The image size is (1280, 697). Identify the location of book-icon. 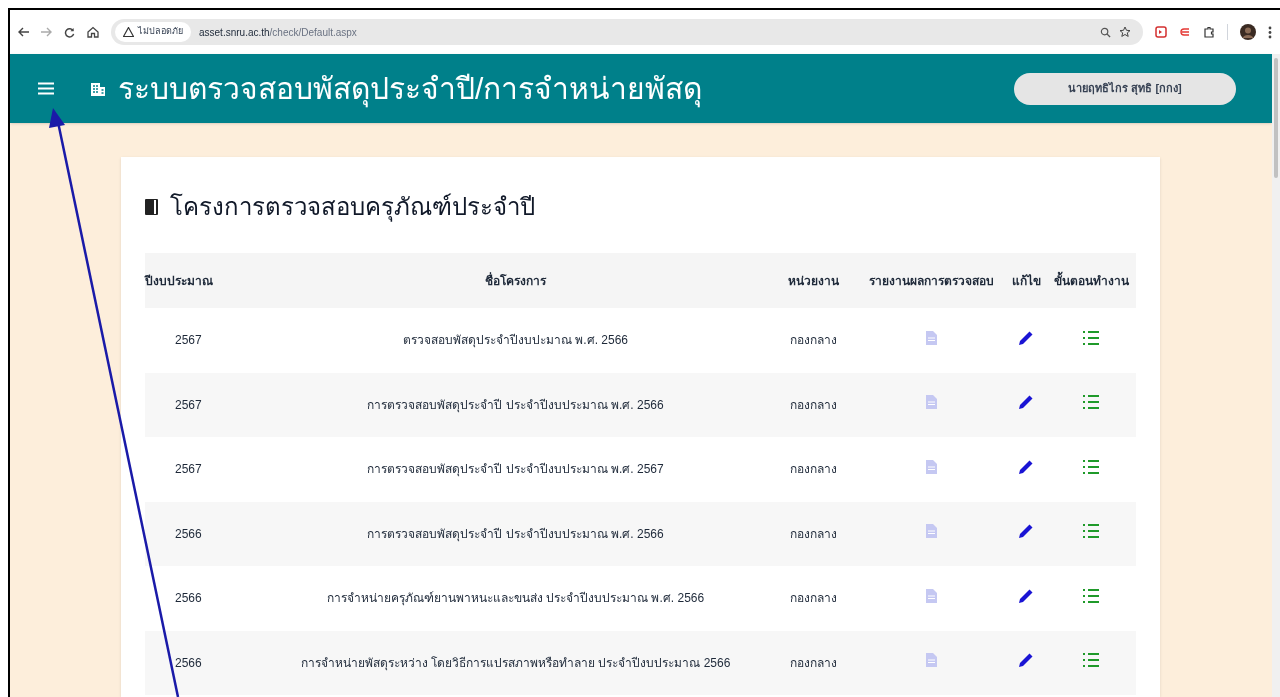
(151, 207).